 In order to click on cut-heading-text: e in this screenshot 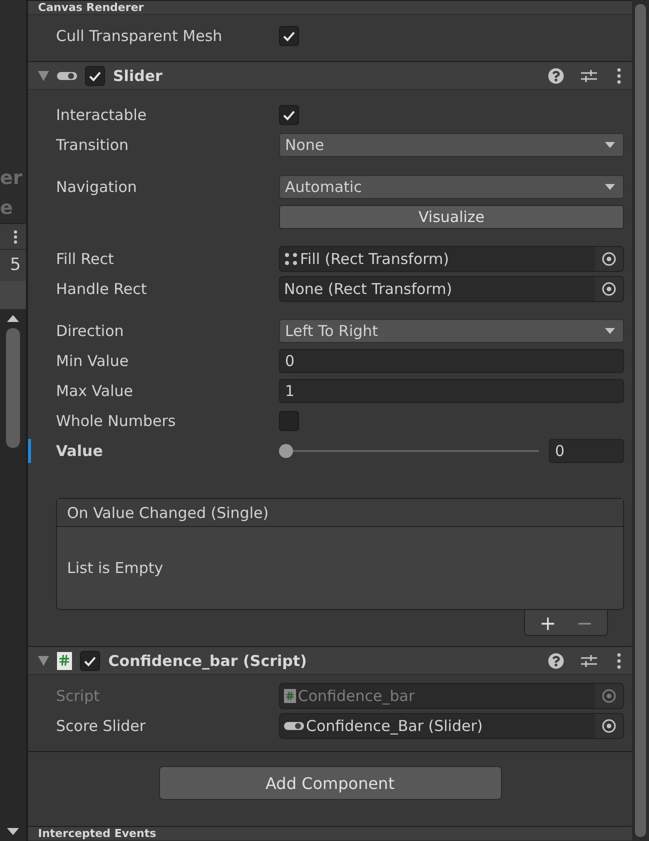, I will do `click(7, 208)`.